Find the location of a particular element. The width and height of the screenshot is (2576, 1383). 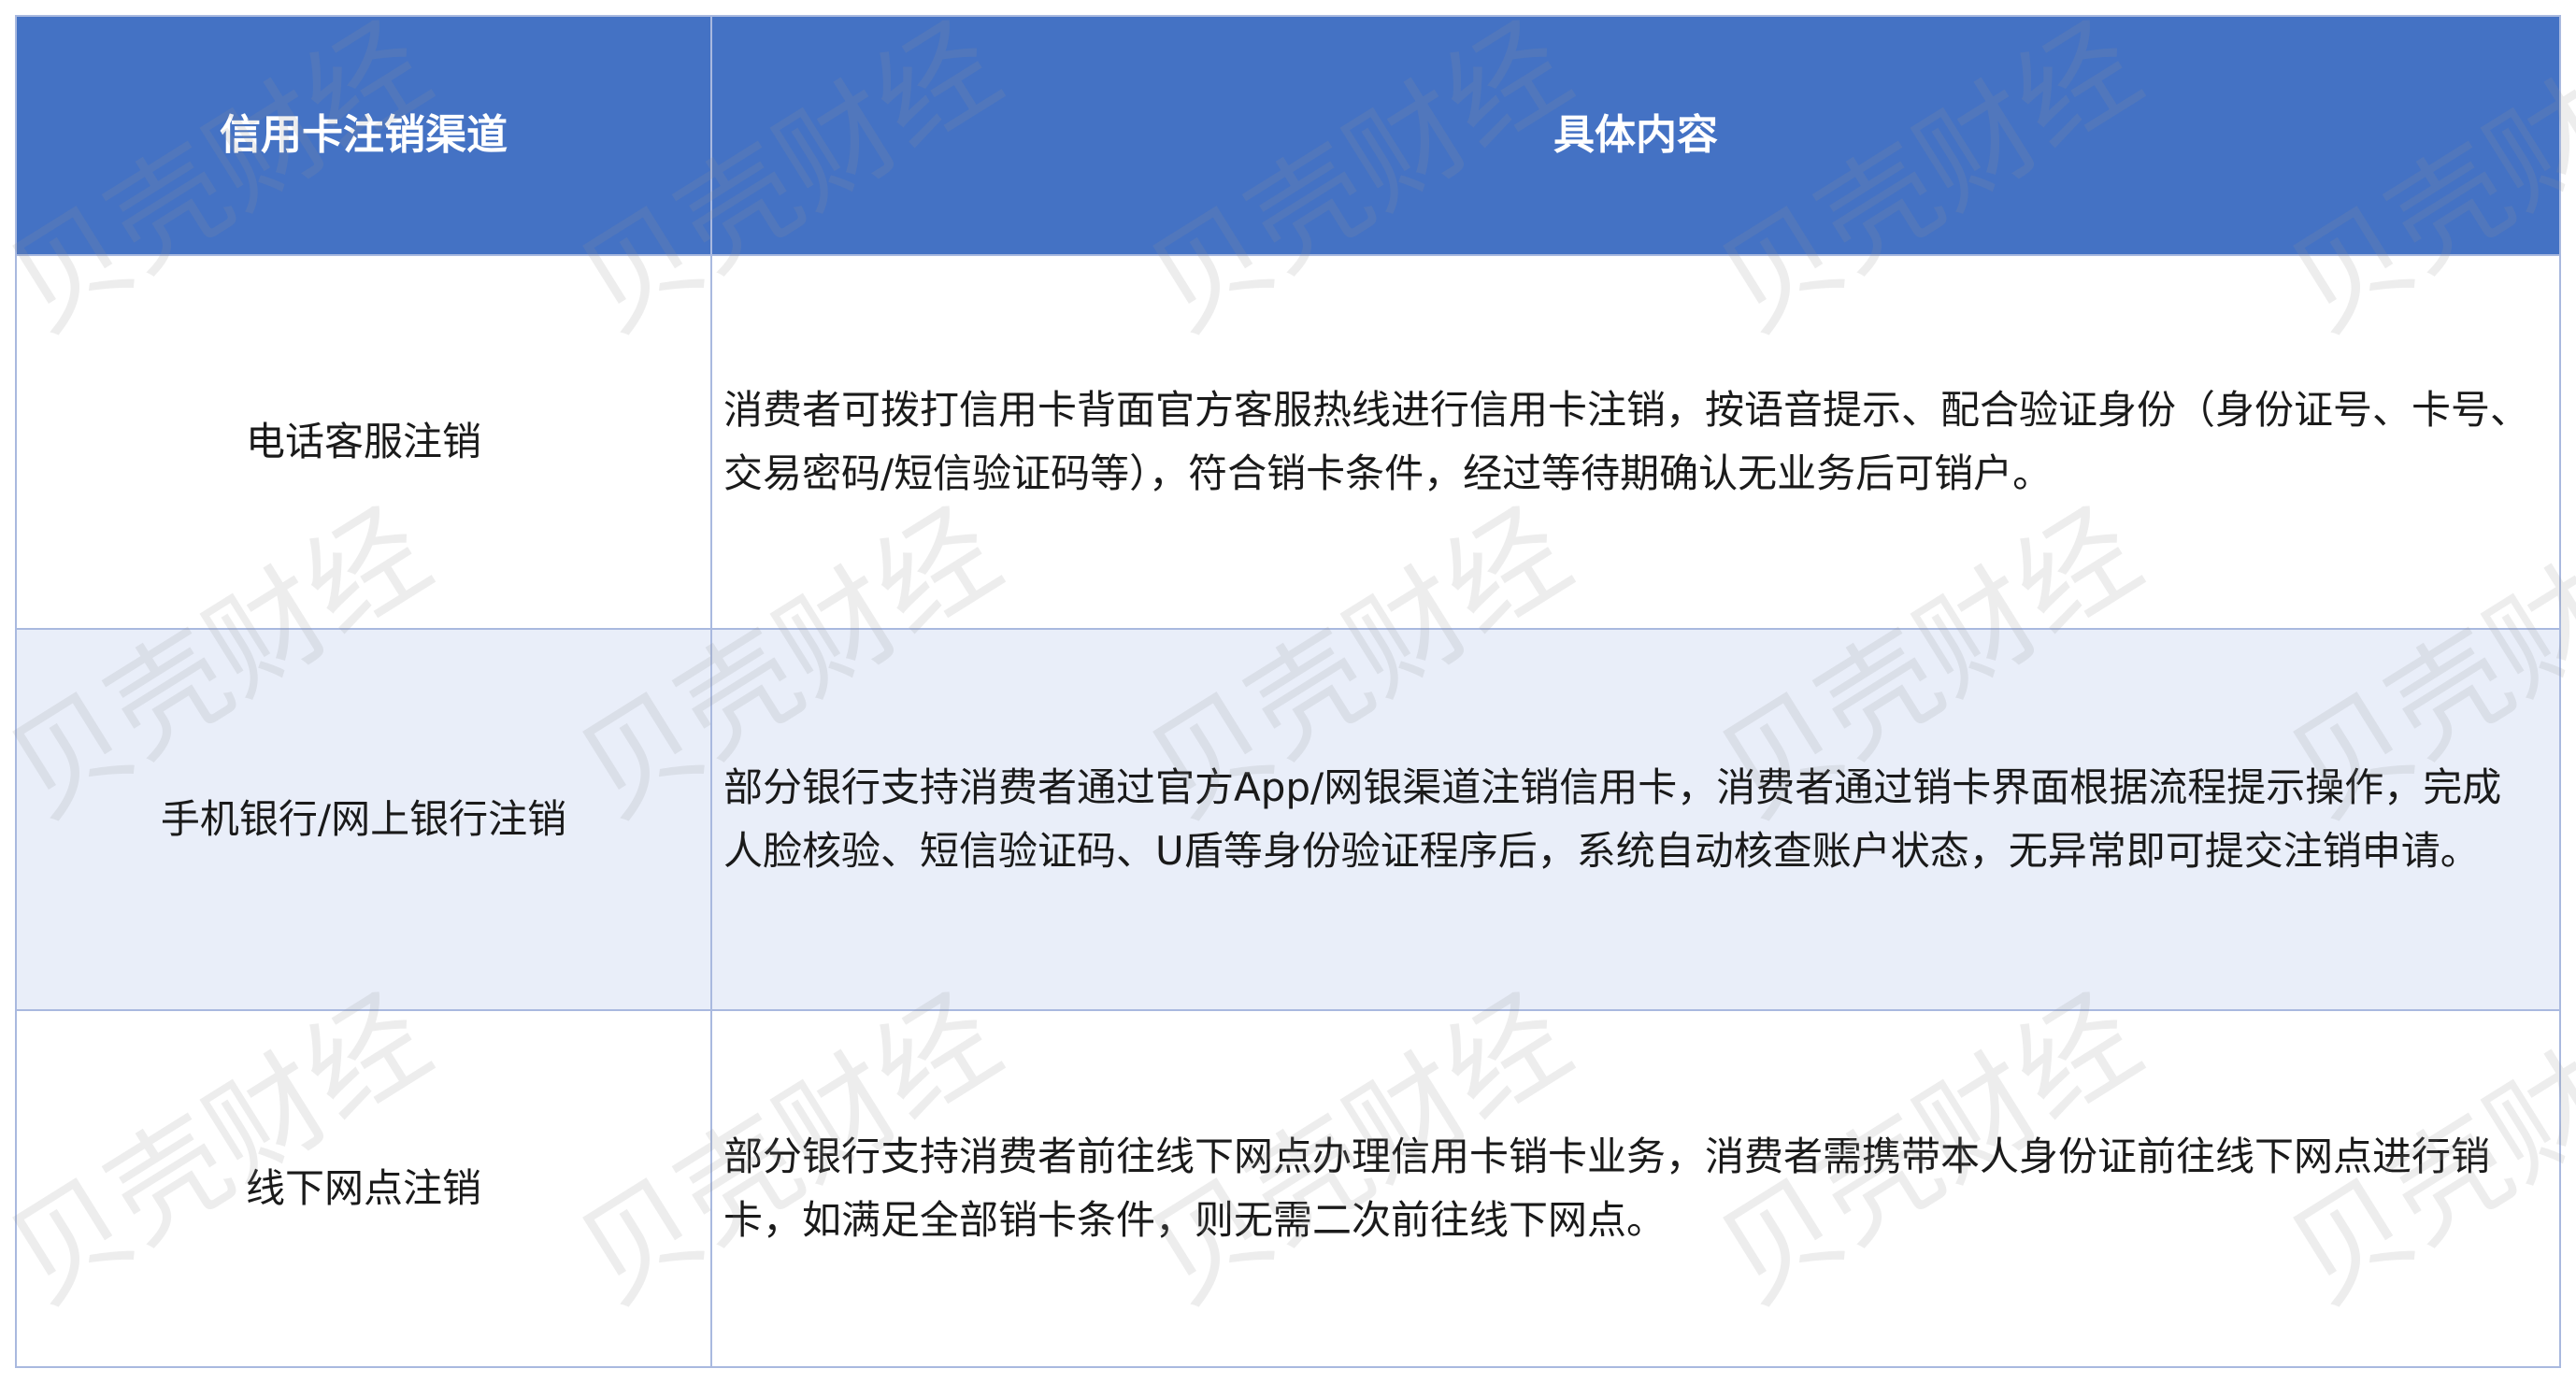

row-channel-phone: 电话客服注销 is located at coordinates (364, 443).